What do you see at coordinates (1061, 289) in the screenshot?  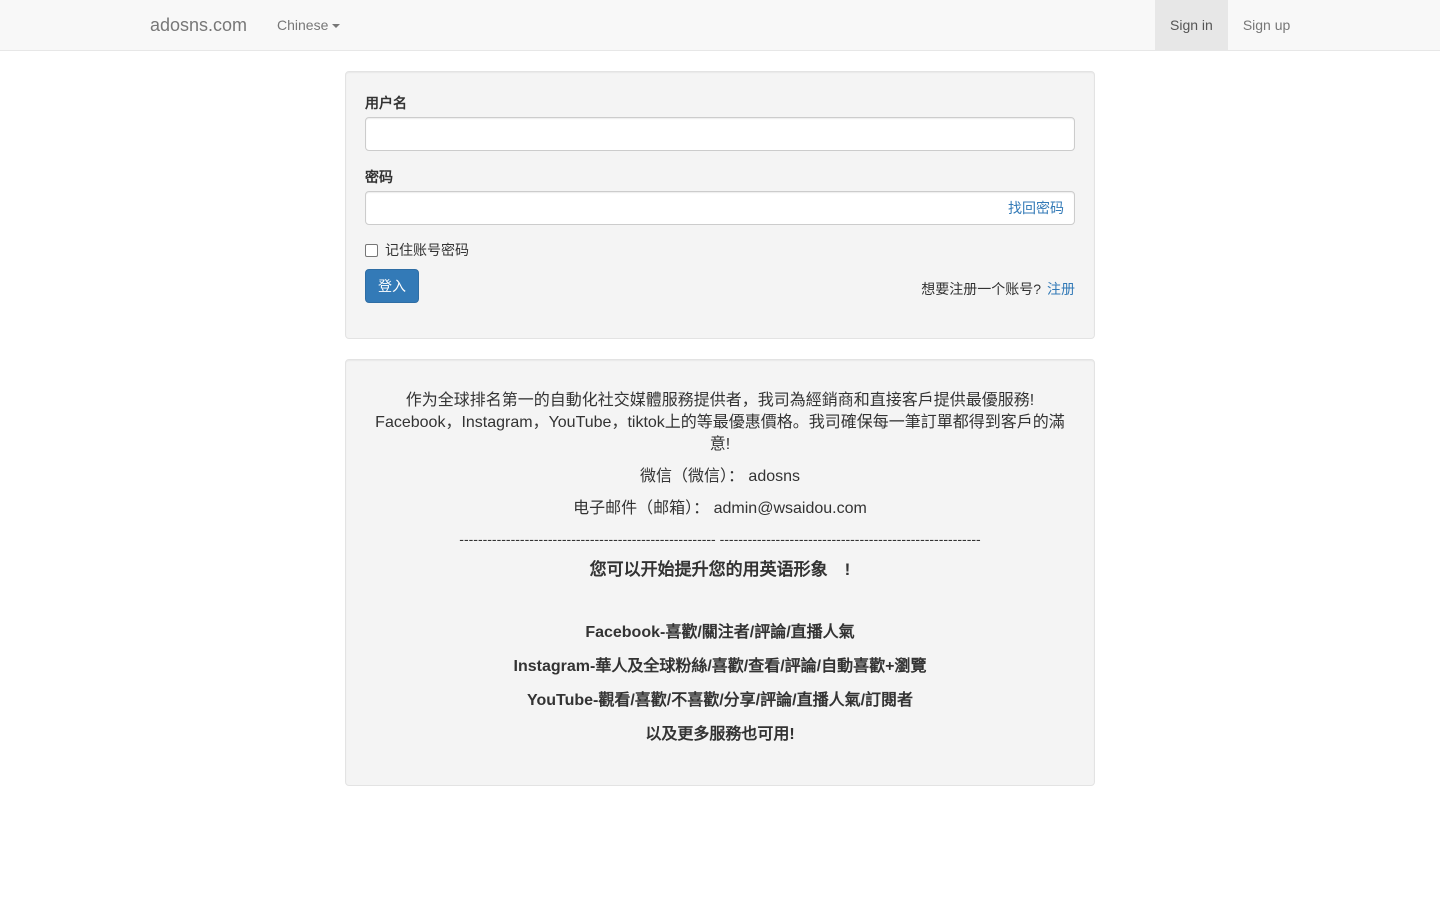 I see `signup-link: 注册` at bounding box center [1061, 289].